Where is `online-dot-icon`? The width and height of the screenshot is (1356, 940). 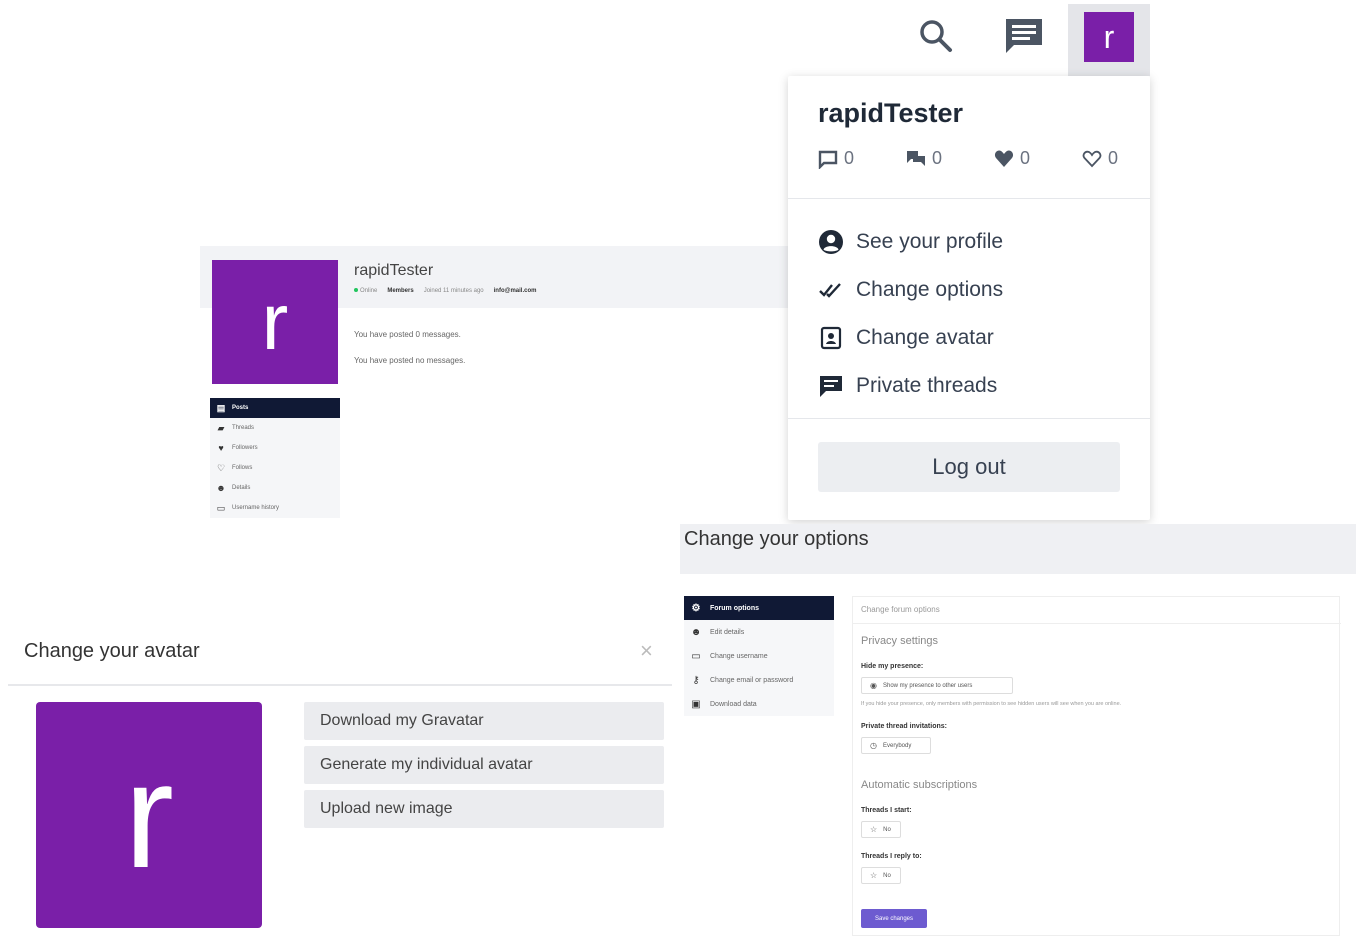 online-dot-icon is located at coordinates (356, 290).